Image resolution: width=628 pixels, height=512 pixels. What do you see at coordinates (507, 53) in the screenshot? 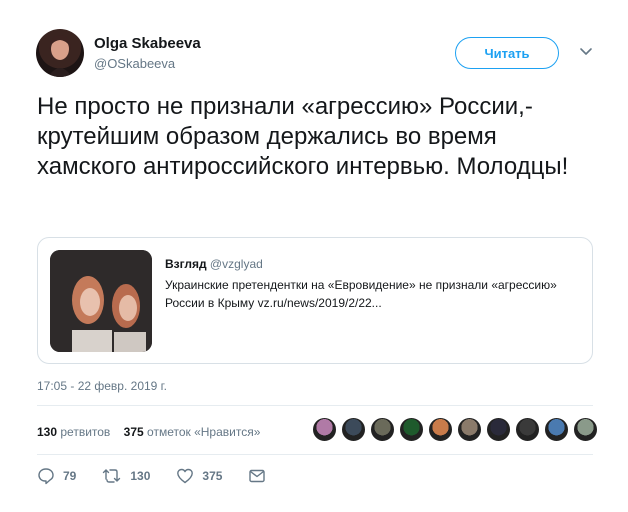
I see `follow-button: Читать` at bounding box center [507, 53].